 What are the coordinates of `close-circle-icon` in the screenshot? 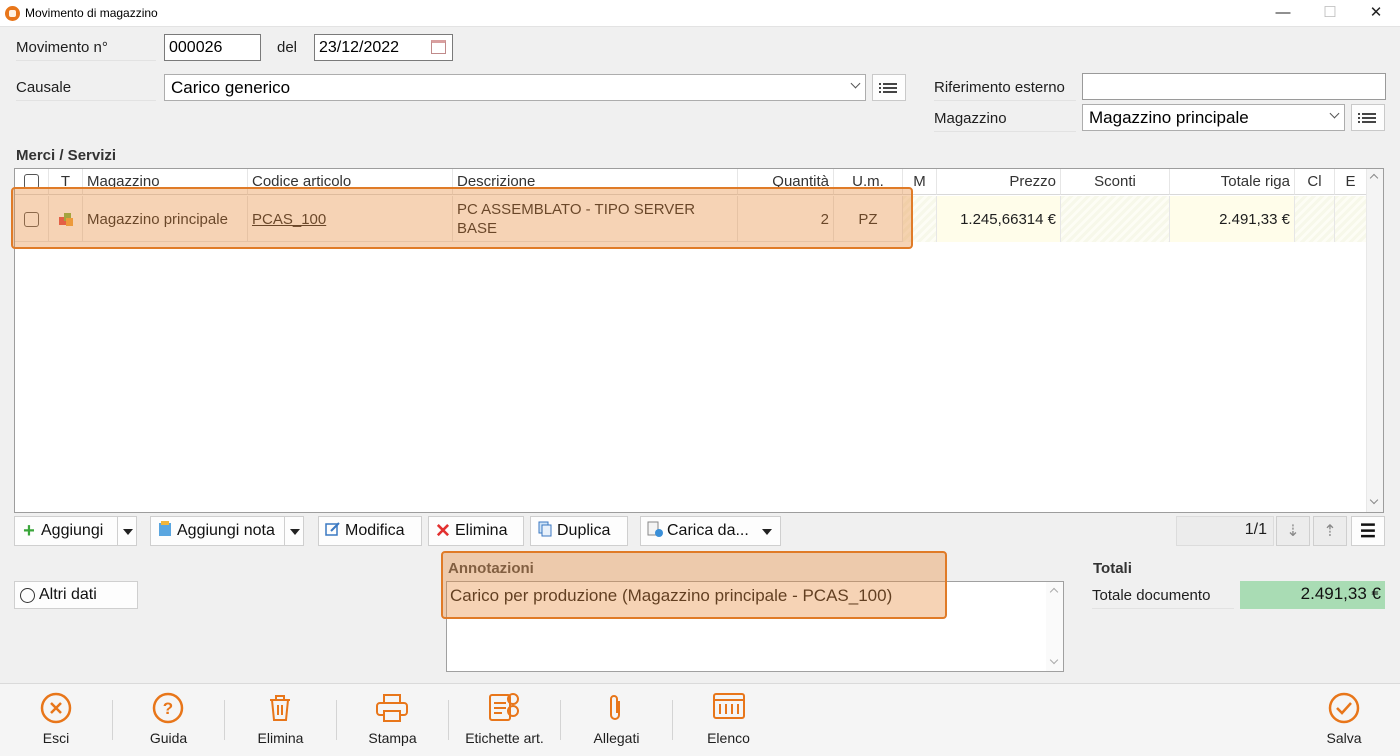 It's located at (56, 708).